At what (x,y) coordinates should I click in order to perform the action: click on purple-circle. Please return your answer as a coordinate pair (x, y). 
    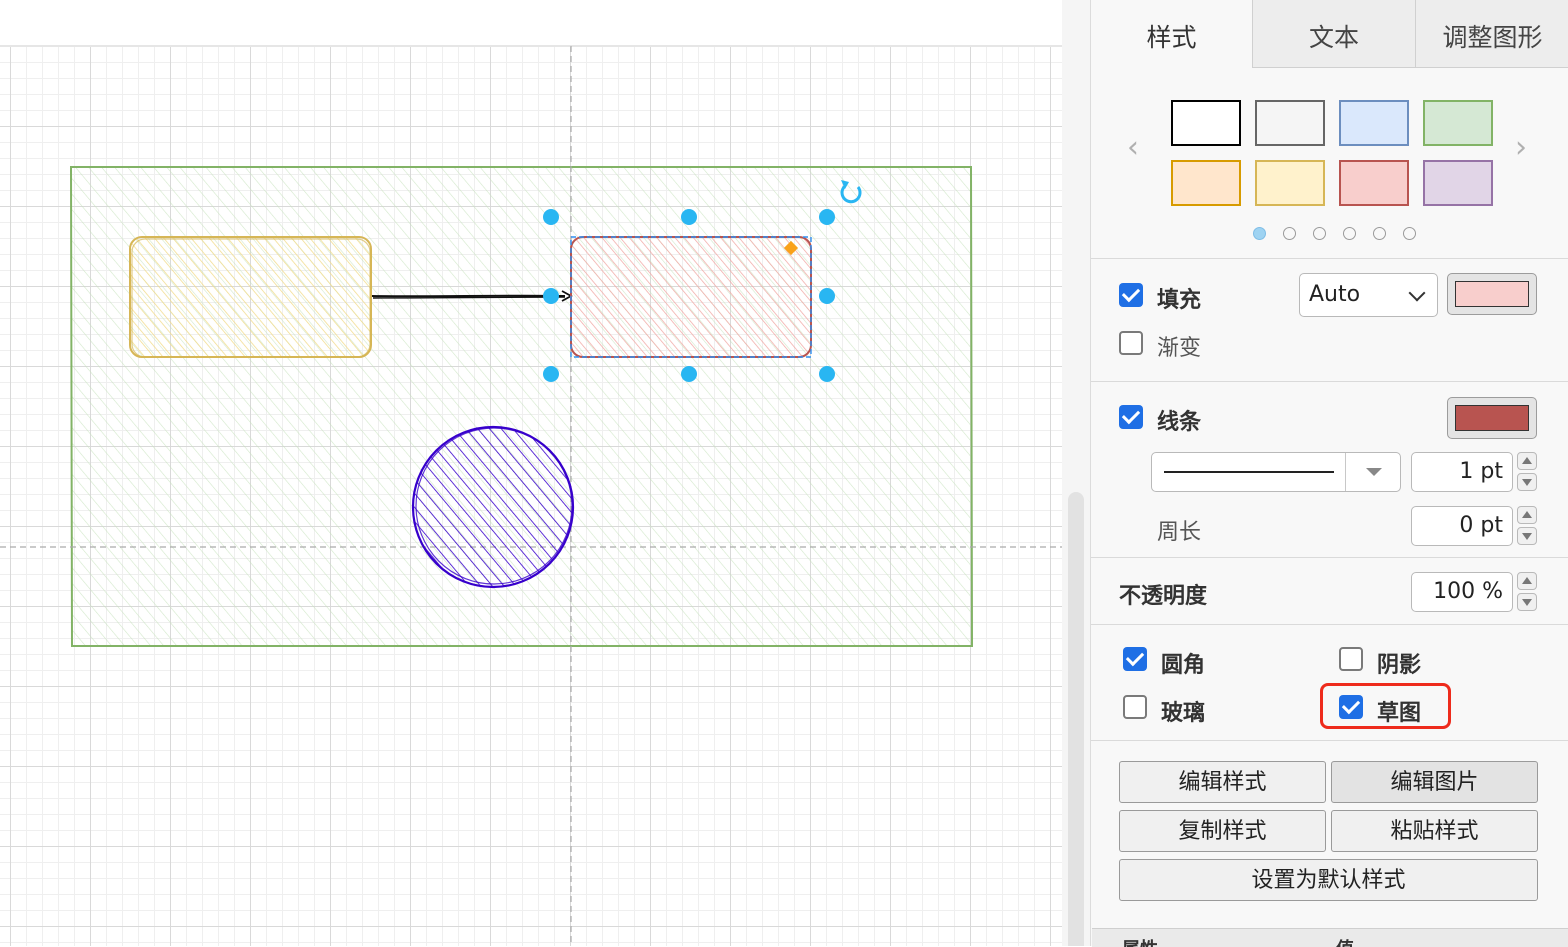
    Looking at the image, I should click on (493, 507).